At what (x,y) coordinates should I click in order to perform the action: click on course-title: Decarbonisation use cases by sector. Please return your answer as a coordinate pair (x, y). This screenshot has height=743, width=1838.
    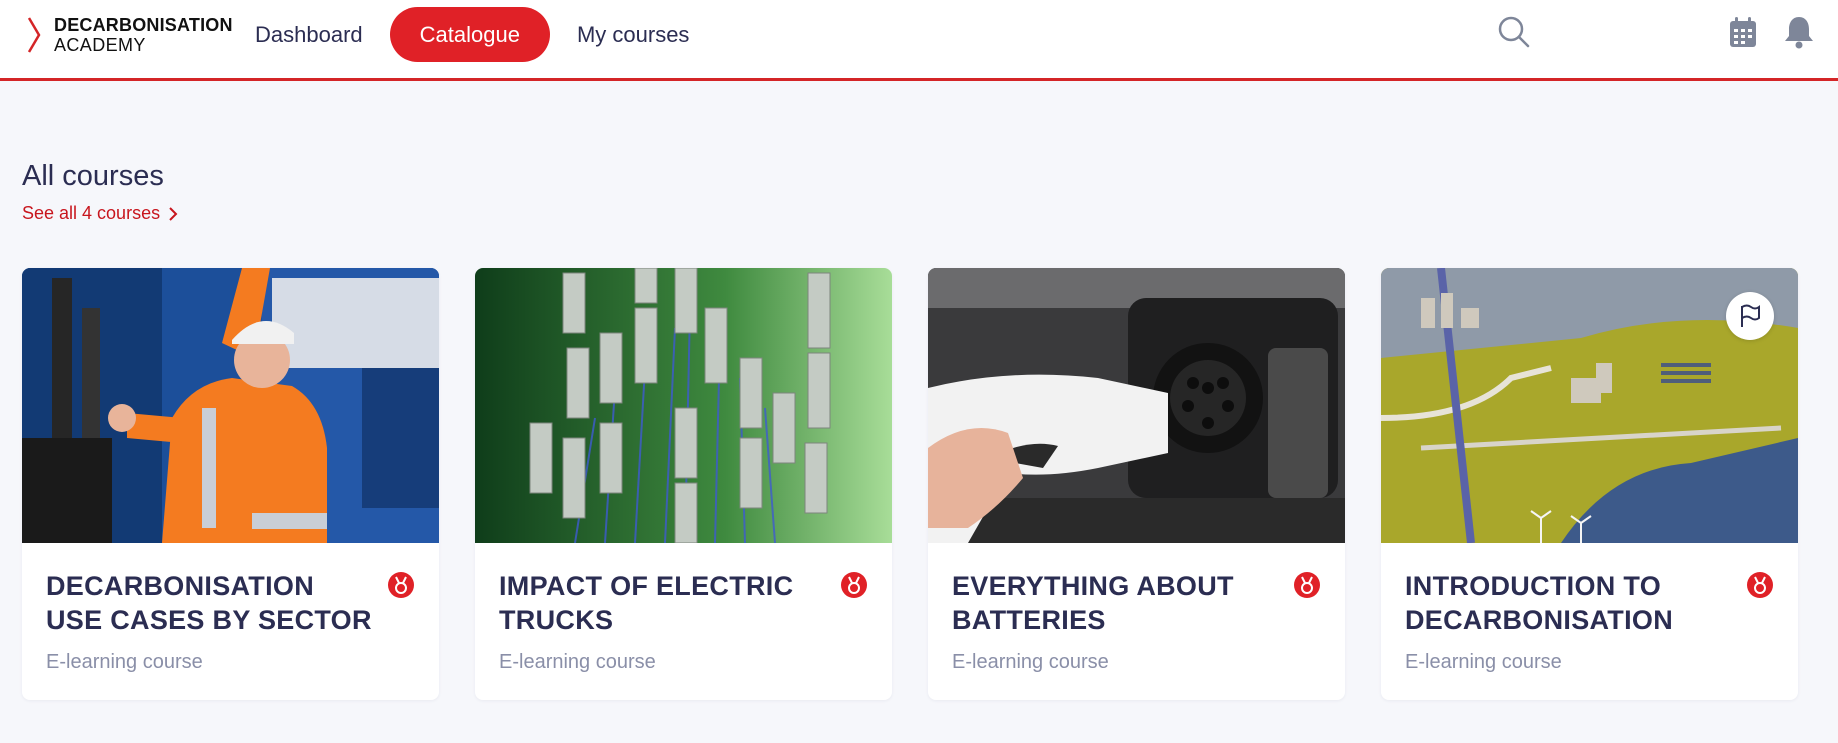
    Looking at the image, I should click on (209, 603).